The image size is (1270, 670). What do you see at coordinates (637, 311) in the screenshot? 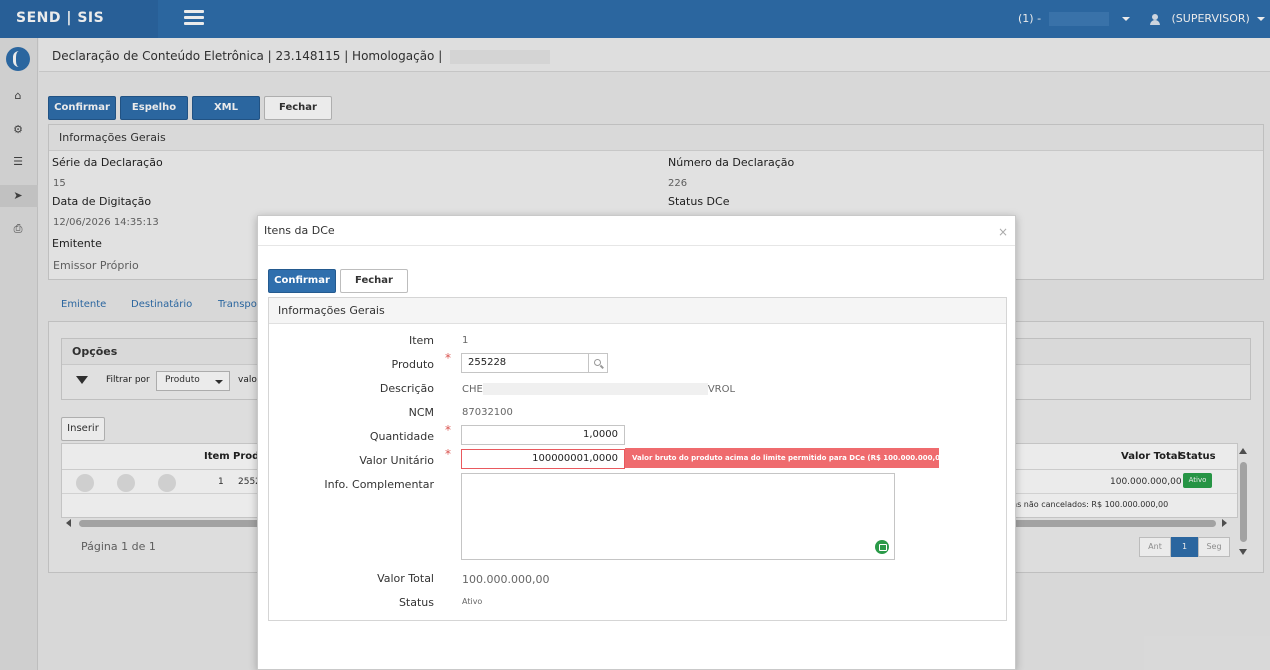
I see `form-section-title: Informações Gerais` at bounding box center [637, 311].